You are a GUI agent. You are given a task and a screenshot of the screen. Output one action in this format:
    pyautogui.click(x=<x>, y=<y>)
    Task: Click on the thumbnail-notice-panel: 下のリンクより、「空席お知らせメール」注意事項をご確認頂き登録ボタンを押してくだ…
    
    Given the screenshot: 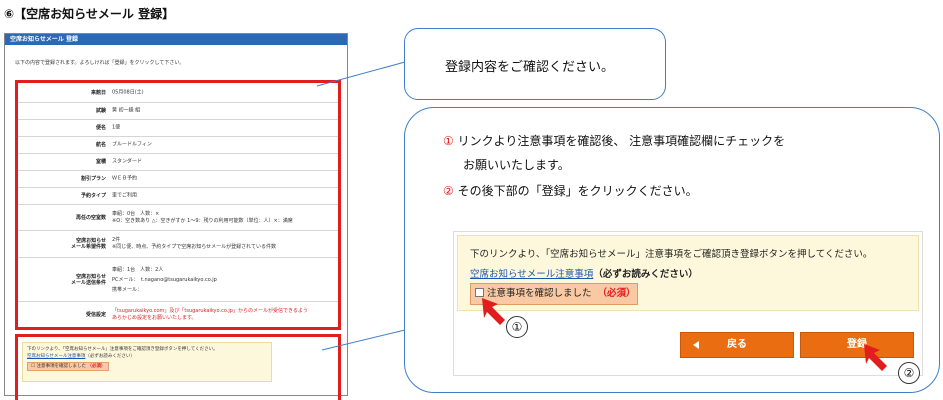 What is the action you would take?
    pyautogui.click(x=147, y=362)
    